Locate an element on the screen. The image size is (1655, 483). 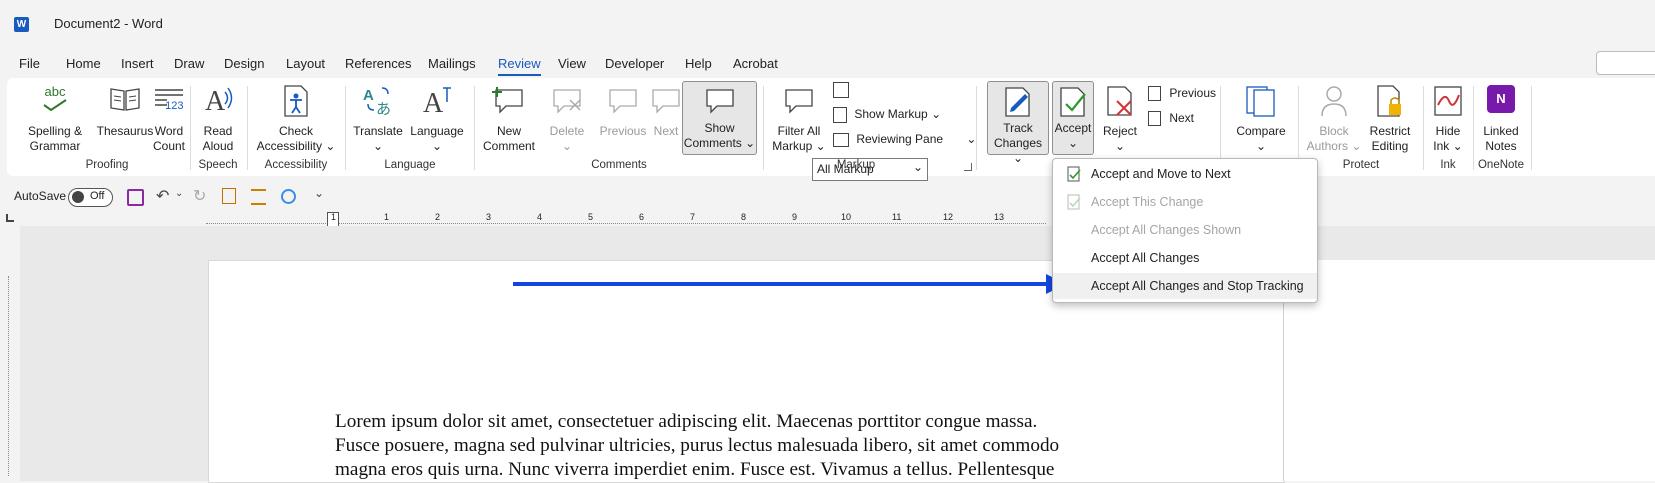
reviewing-pane-button: Reviewing Pane ⌄ is located at coordinates (904, 139).